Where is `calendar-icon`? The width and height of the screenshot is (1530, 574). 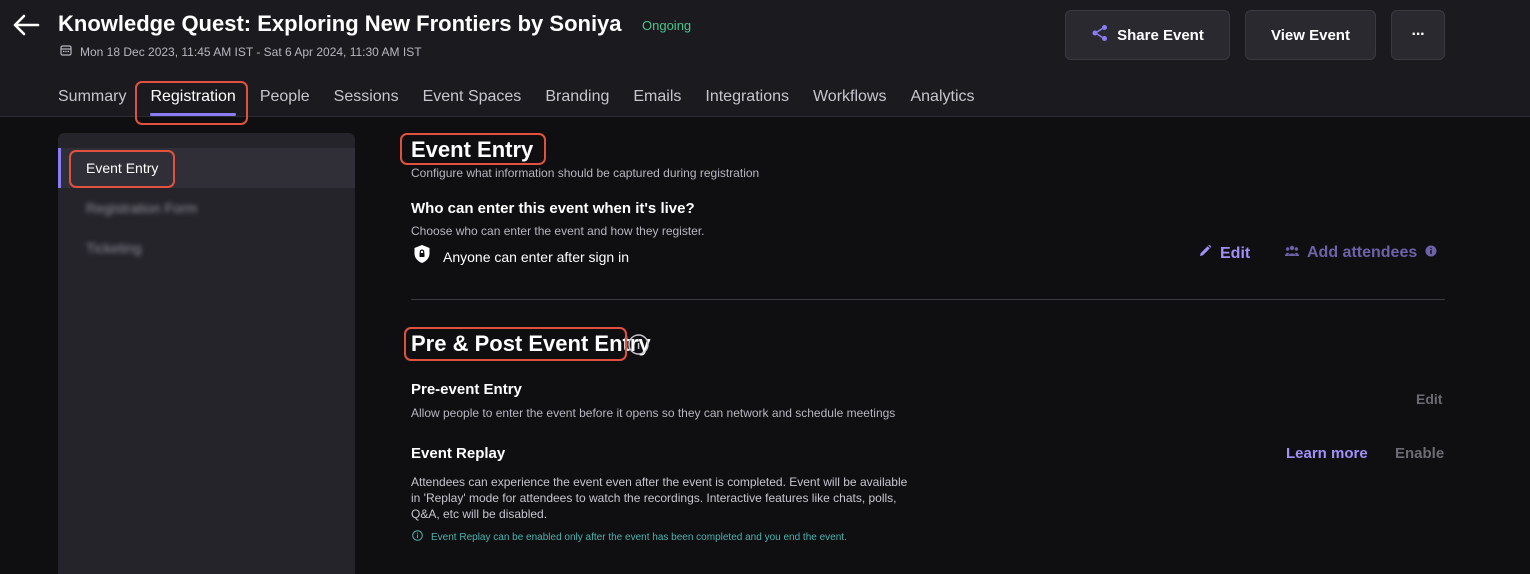 calendar-icon is located at coordinates (66, 51).